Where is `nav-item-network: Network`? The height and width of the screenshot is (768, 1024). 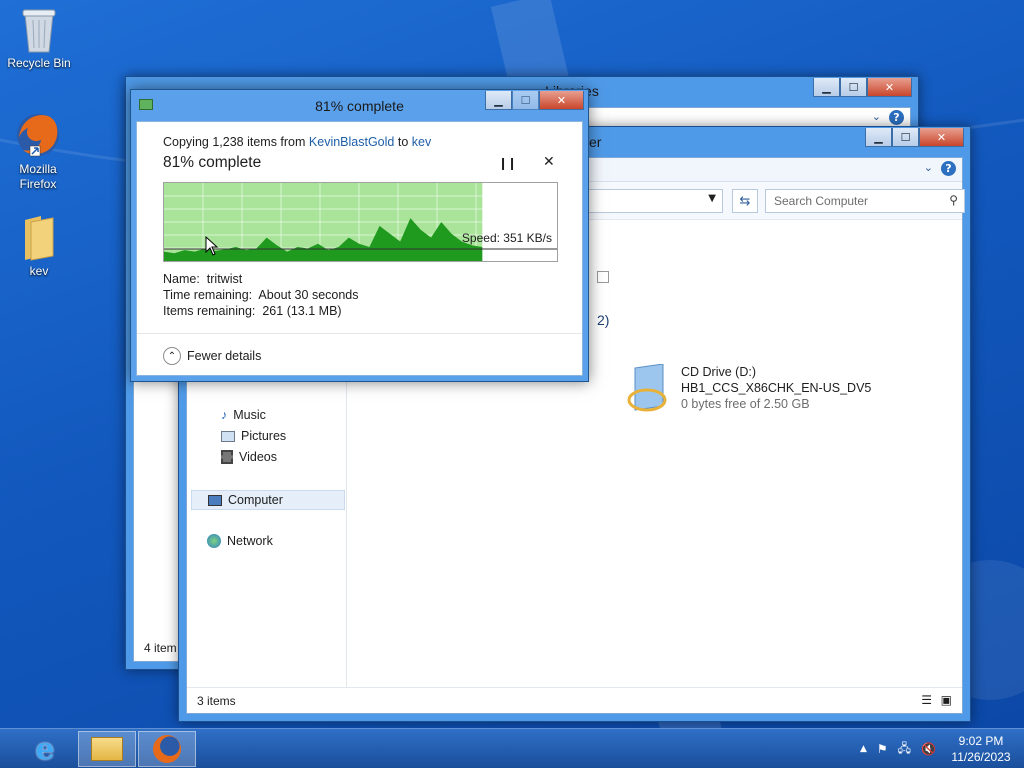
nav-item-network: Network is located at coordinates (240, 541).